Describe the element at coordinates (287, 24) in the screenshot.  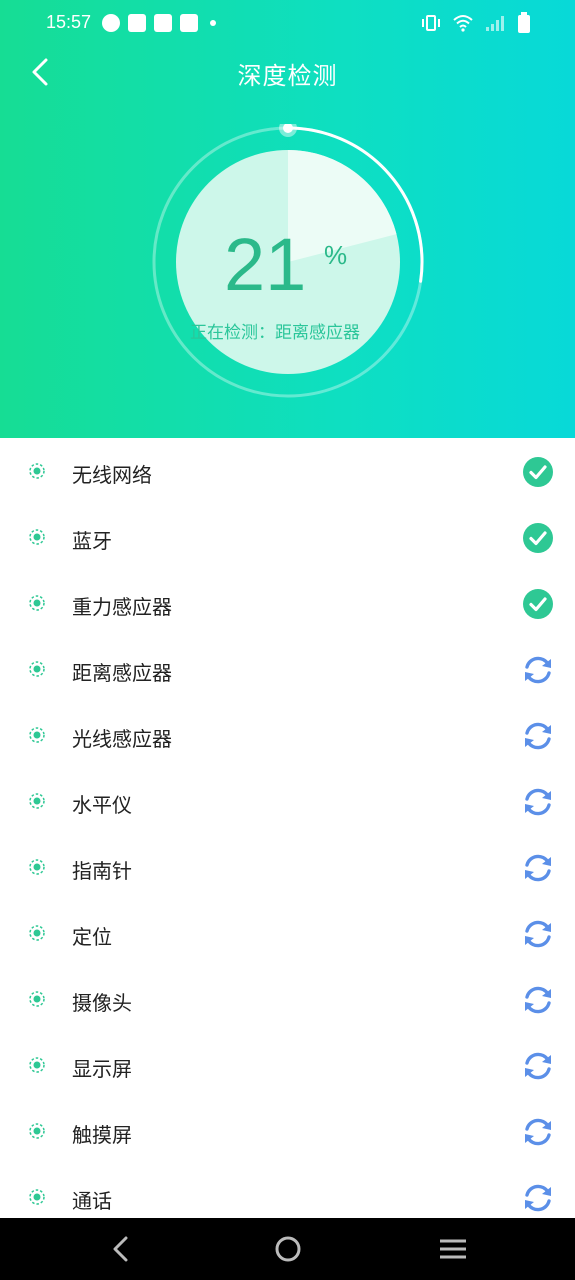
I see `status-bar: 15:57` at that location.